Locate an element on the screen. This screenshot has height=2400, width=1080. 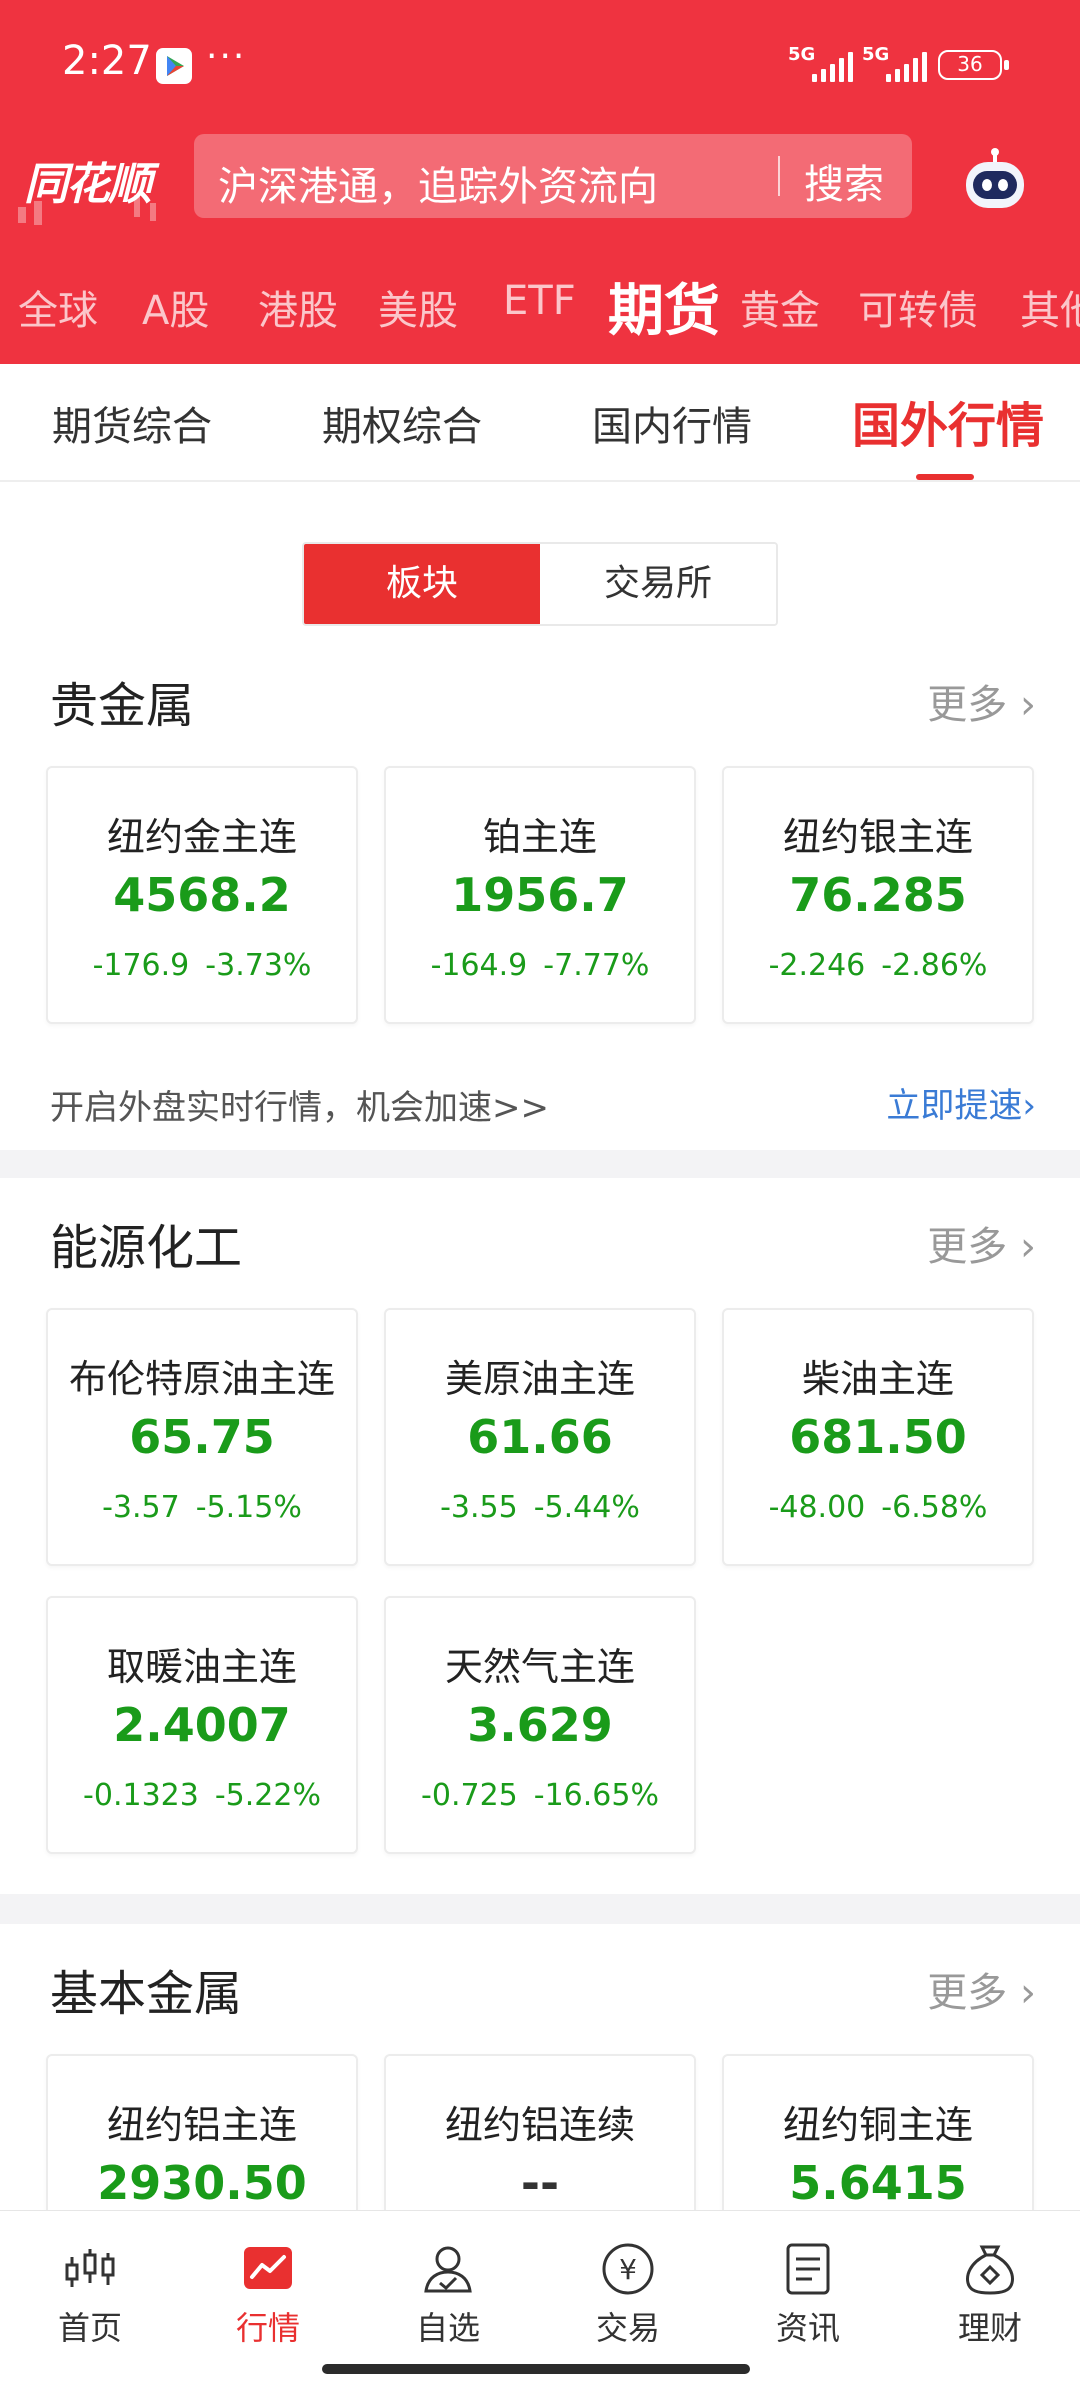
contract-price: 1956.7 is located at coordinates (540, 895).